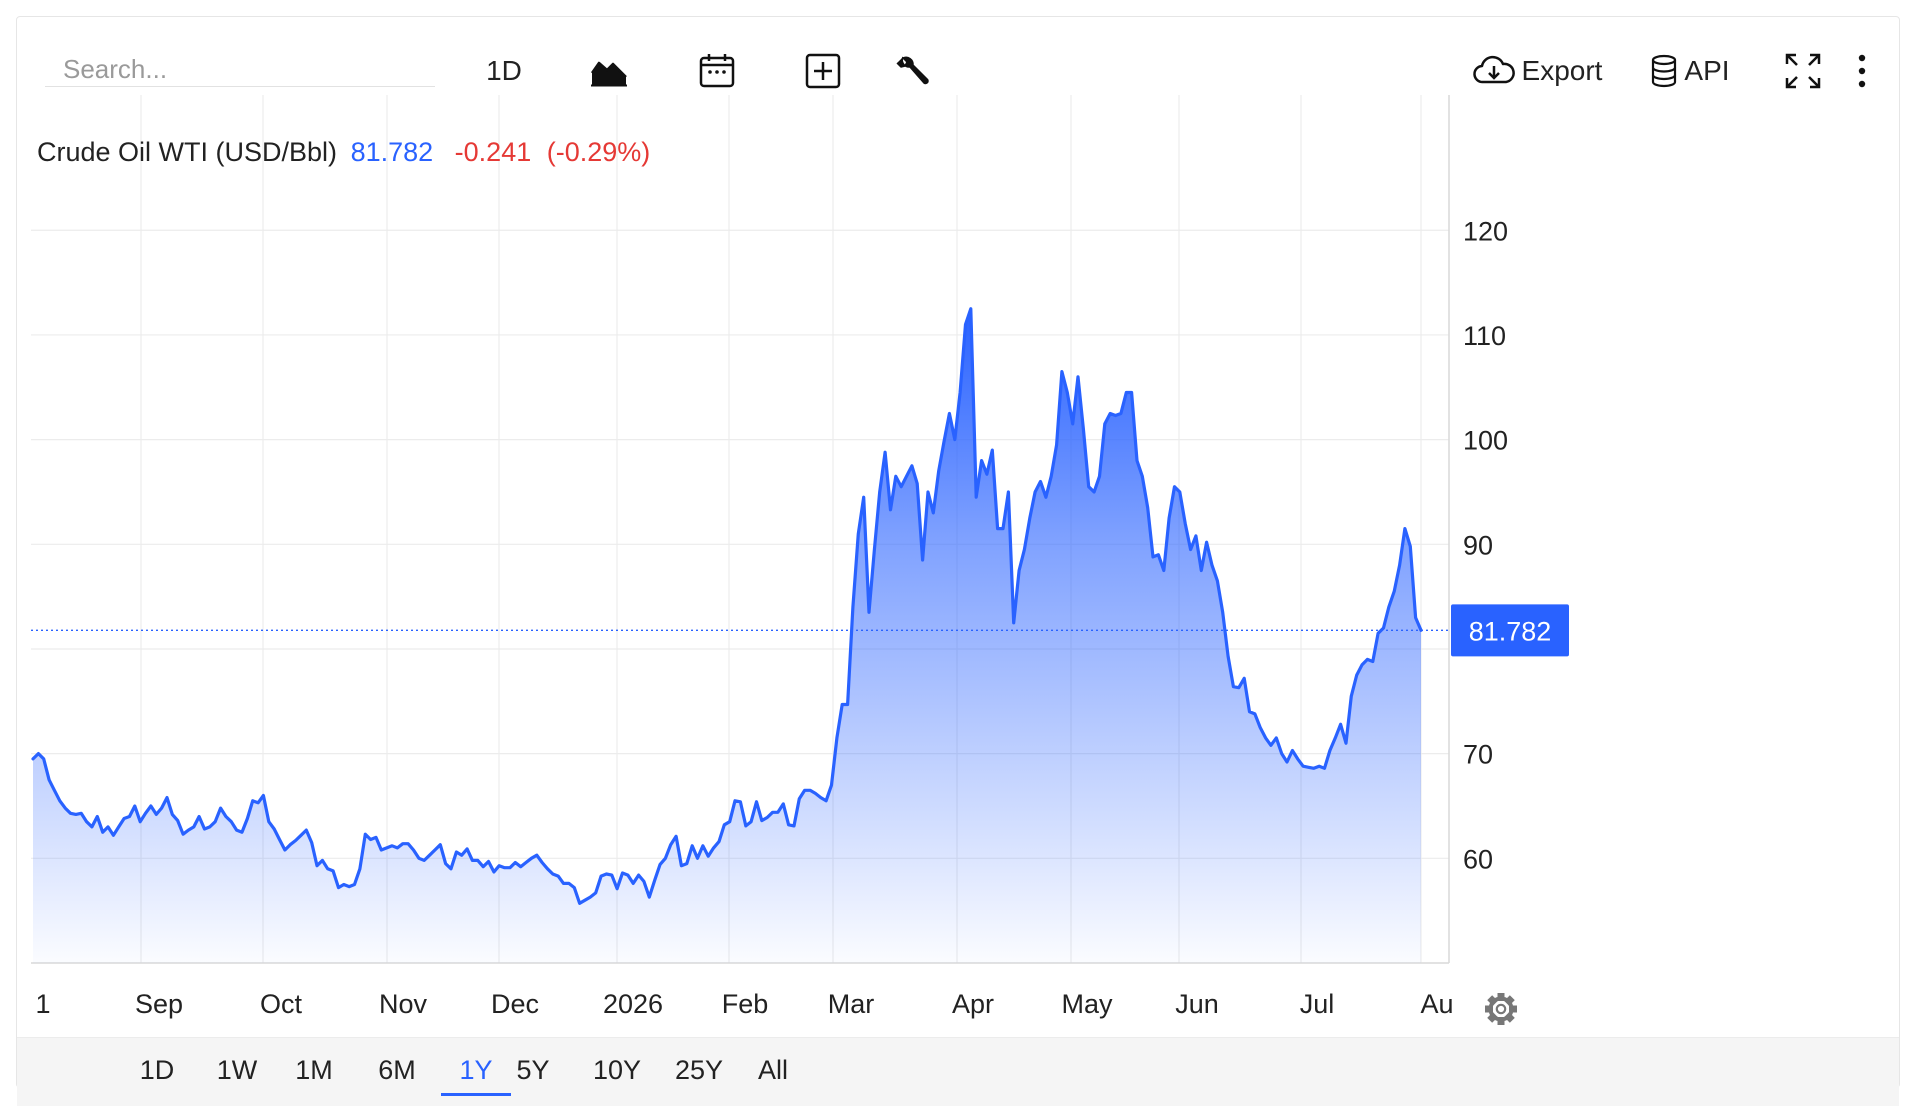 The image size is (1920, 1108). I want to click on range-6m: 6M, so click(397, 1071).